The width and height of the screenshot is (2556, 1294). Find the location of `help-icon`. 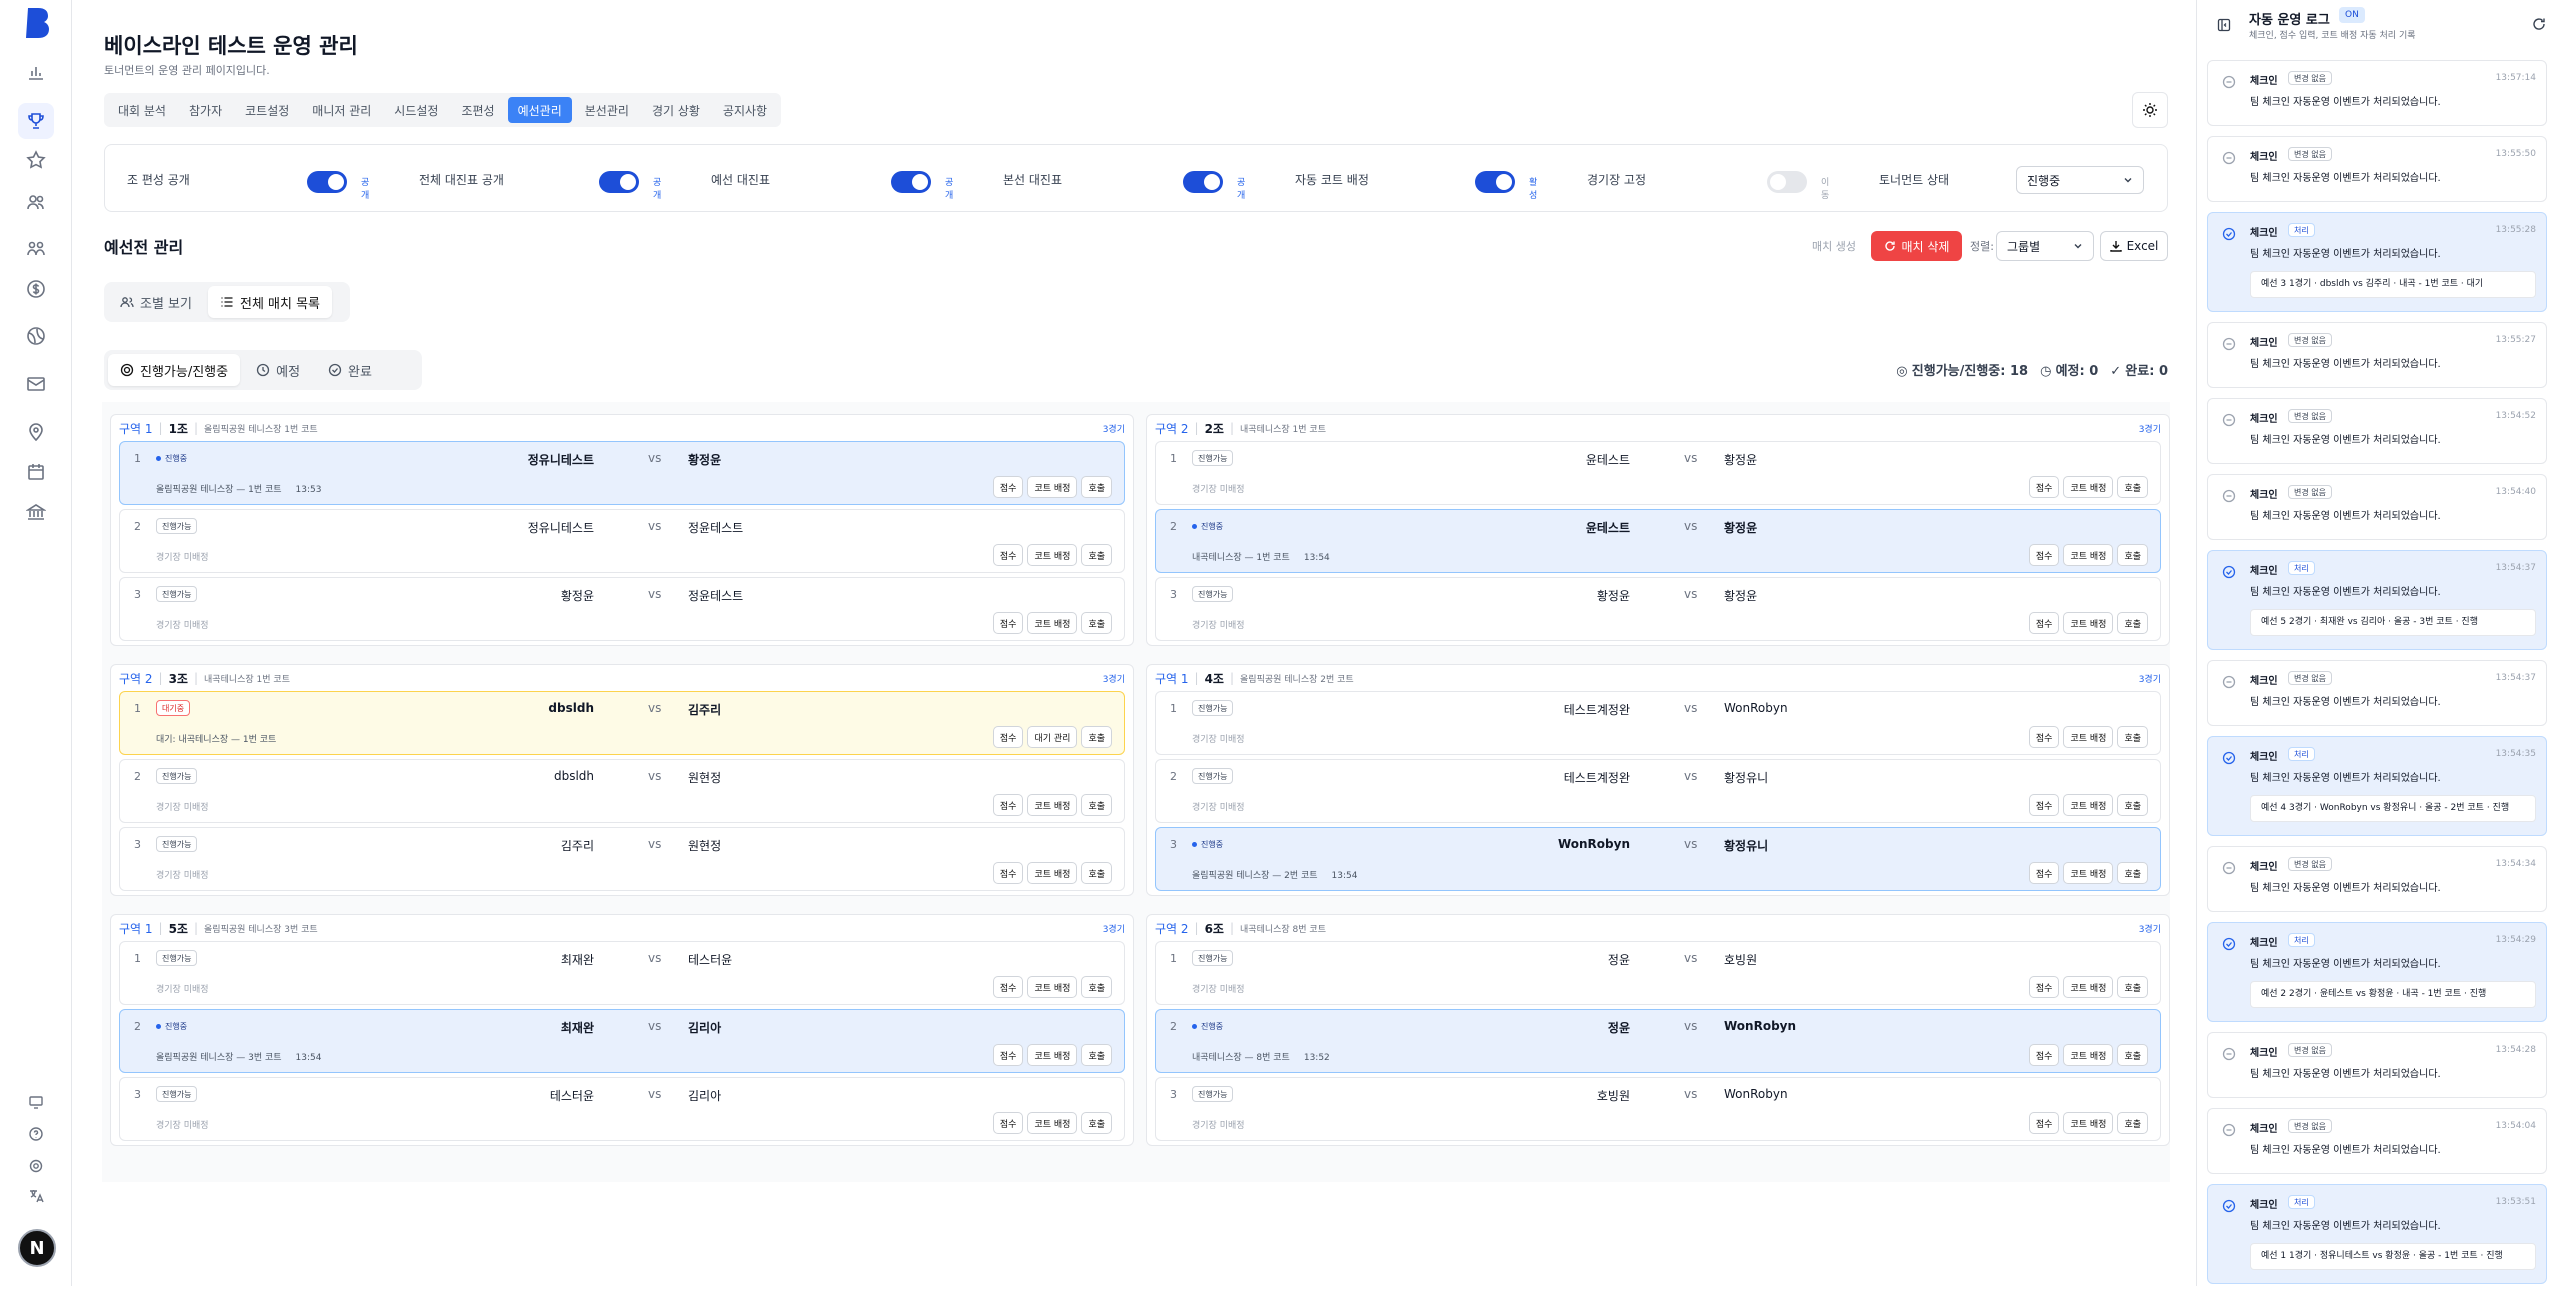

help-icon is located at coordinates (36, 1134).